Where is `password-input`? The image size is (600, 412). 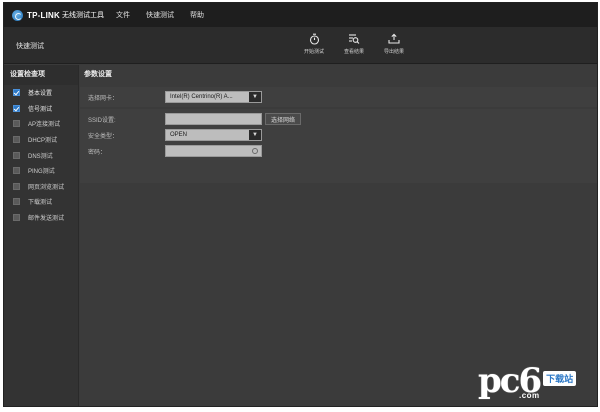
password-input is located at coordinates (213, 151).